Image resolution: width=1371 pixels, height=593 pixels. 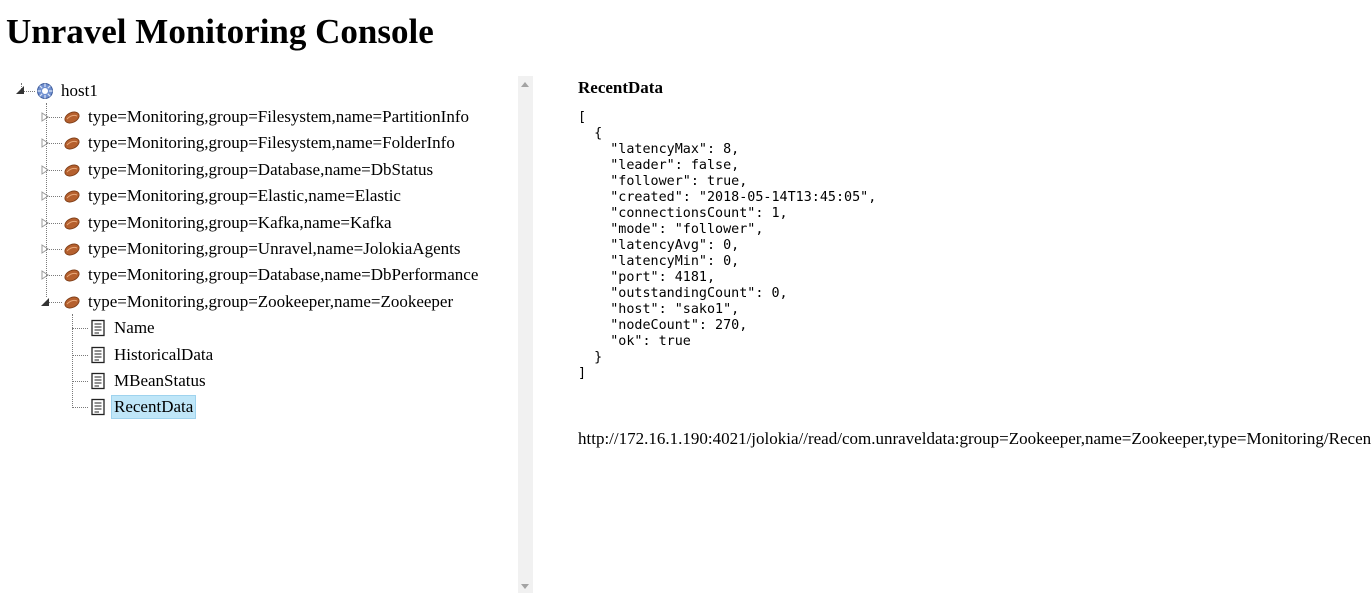 I want to click on page-title: Unravel Monitoring Console, so click(x=220, y=31).